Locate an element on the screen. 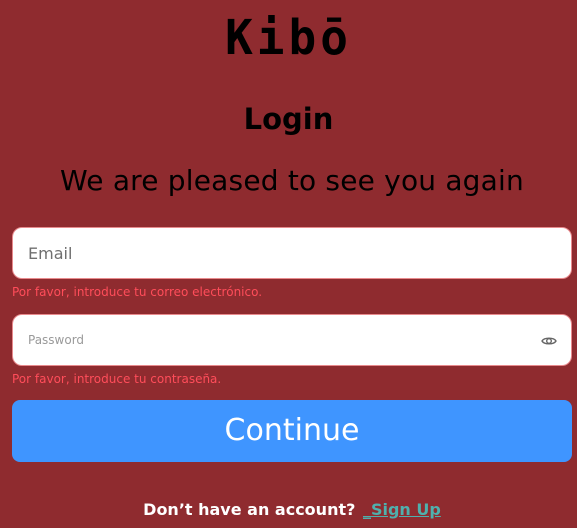  signup-row: Don’t have an account? _Sign Up is located at coordinates (288, 510).